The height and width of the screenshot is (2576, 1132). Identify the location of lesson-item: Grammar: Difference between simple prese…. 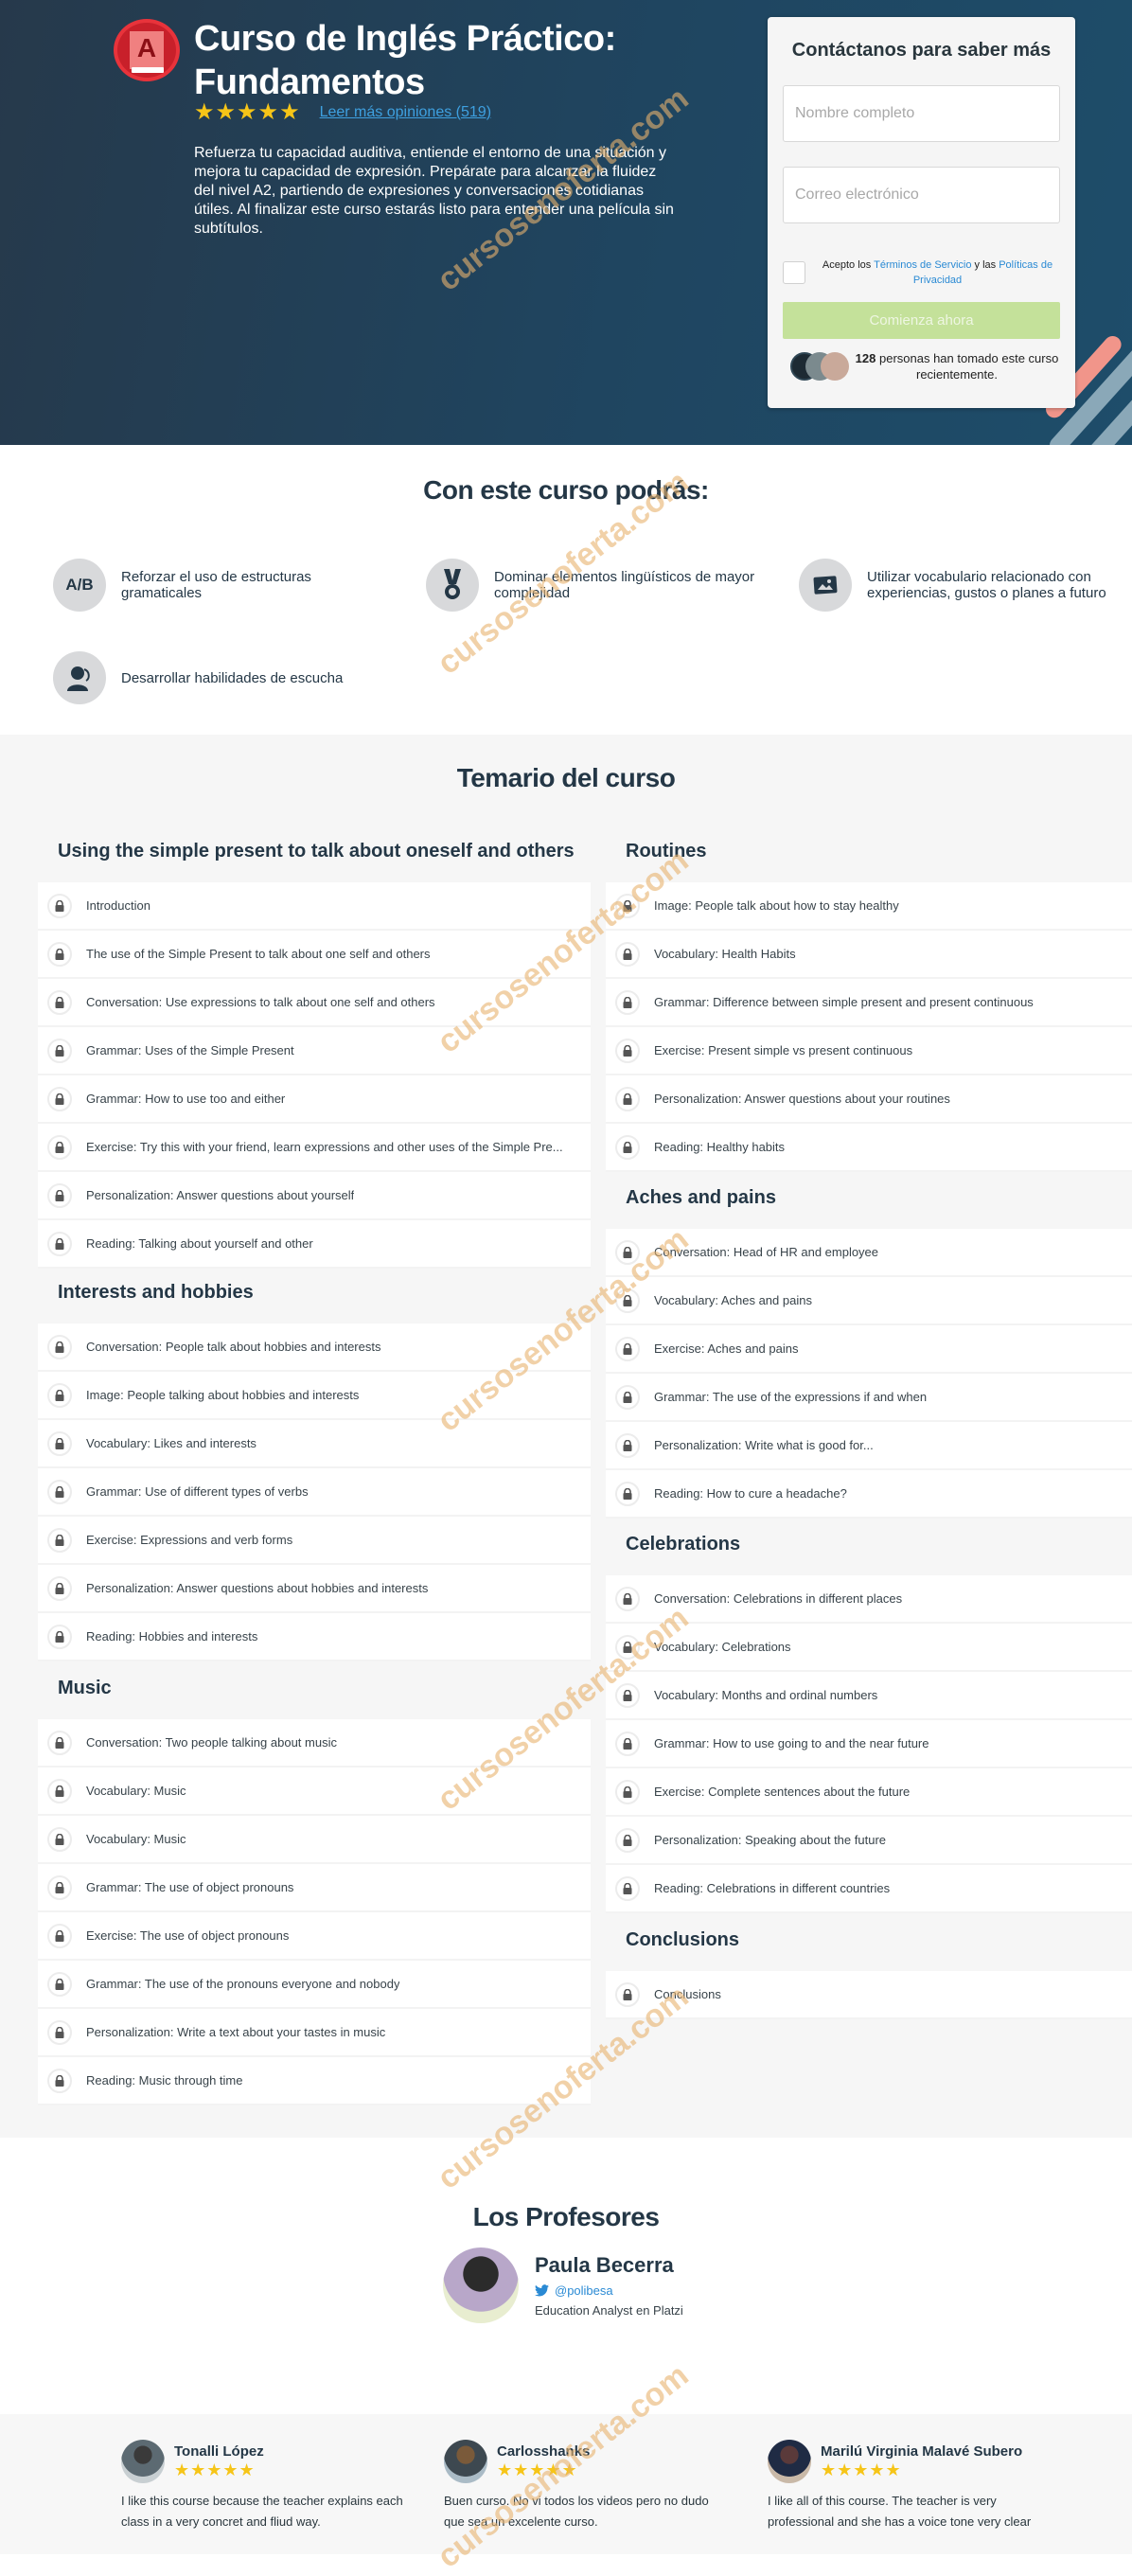
(869, 1003).